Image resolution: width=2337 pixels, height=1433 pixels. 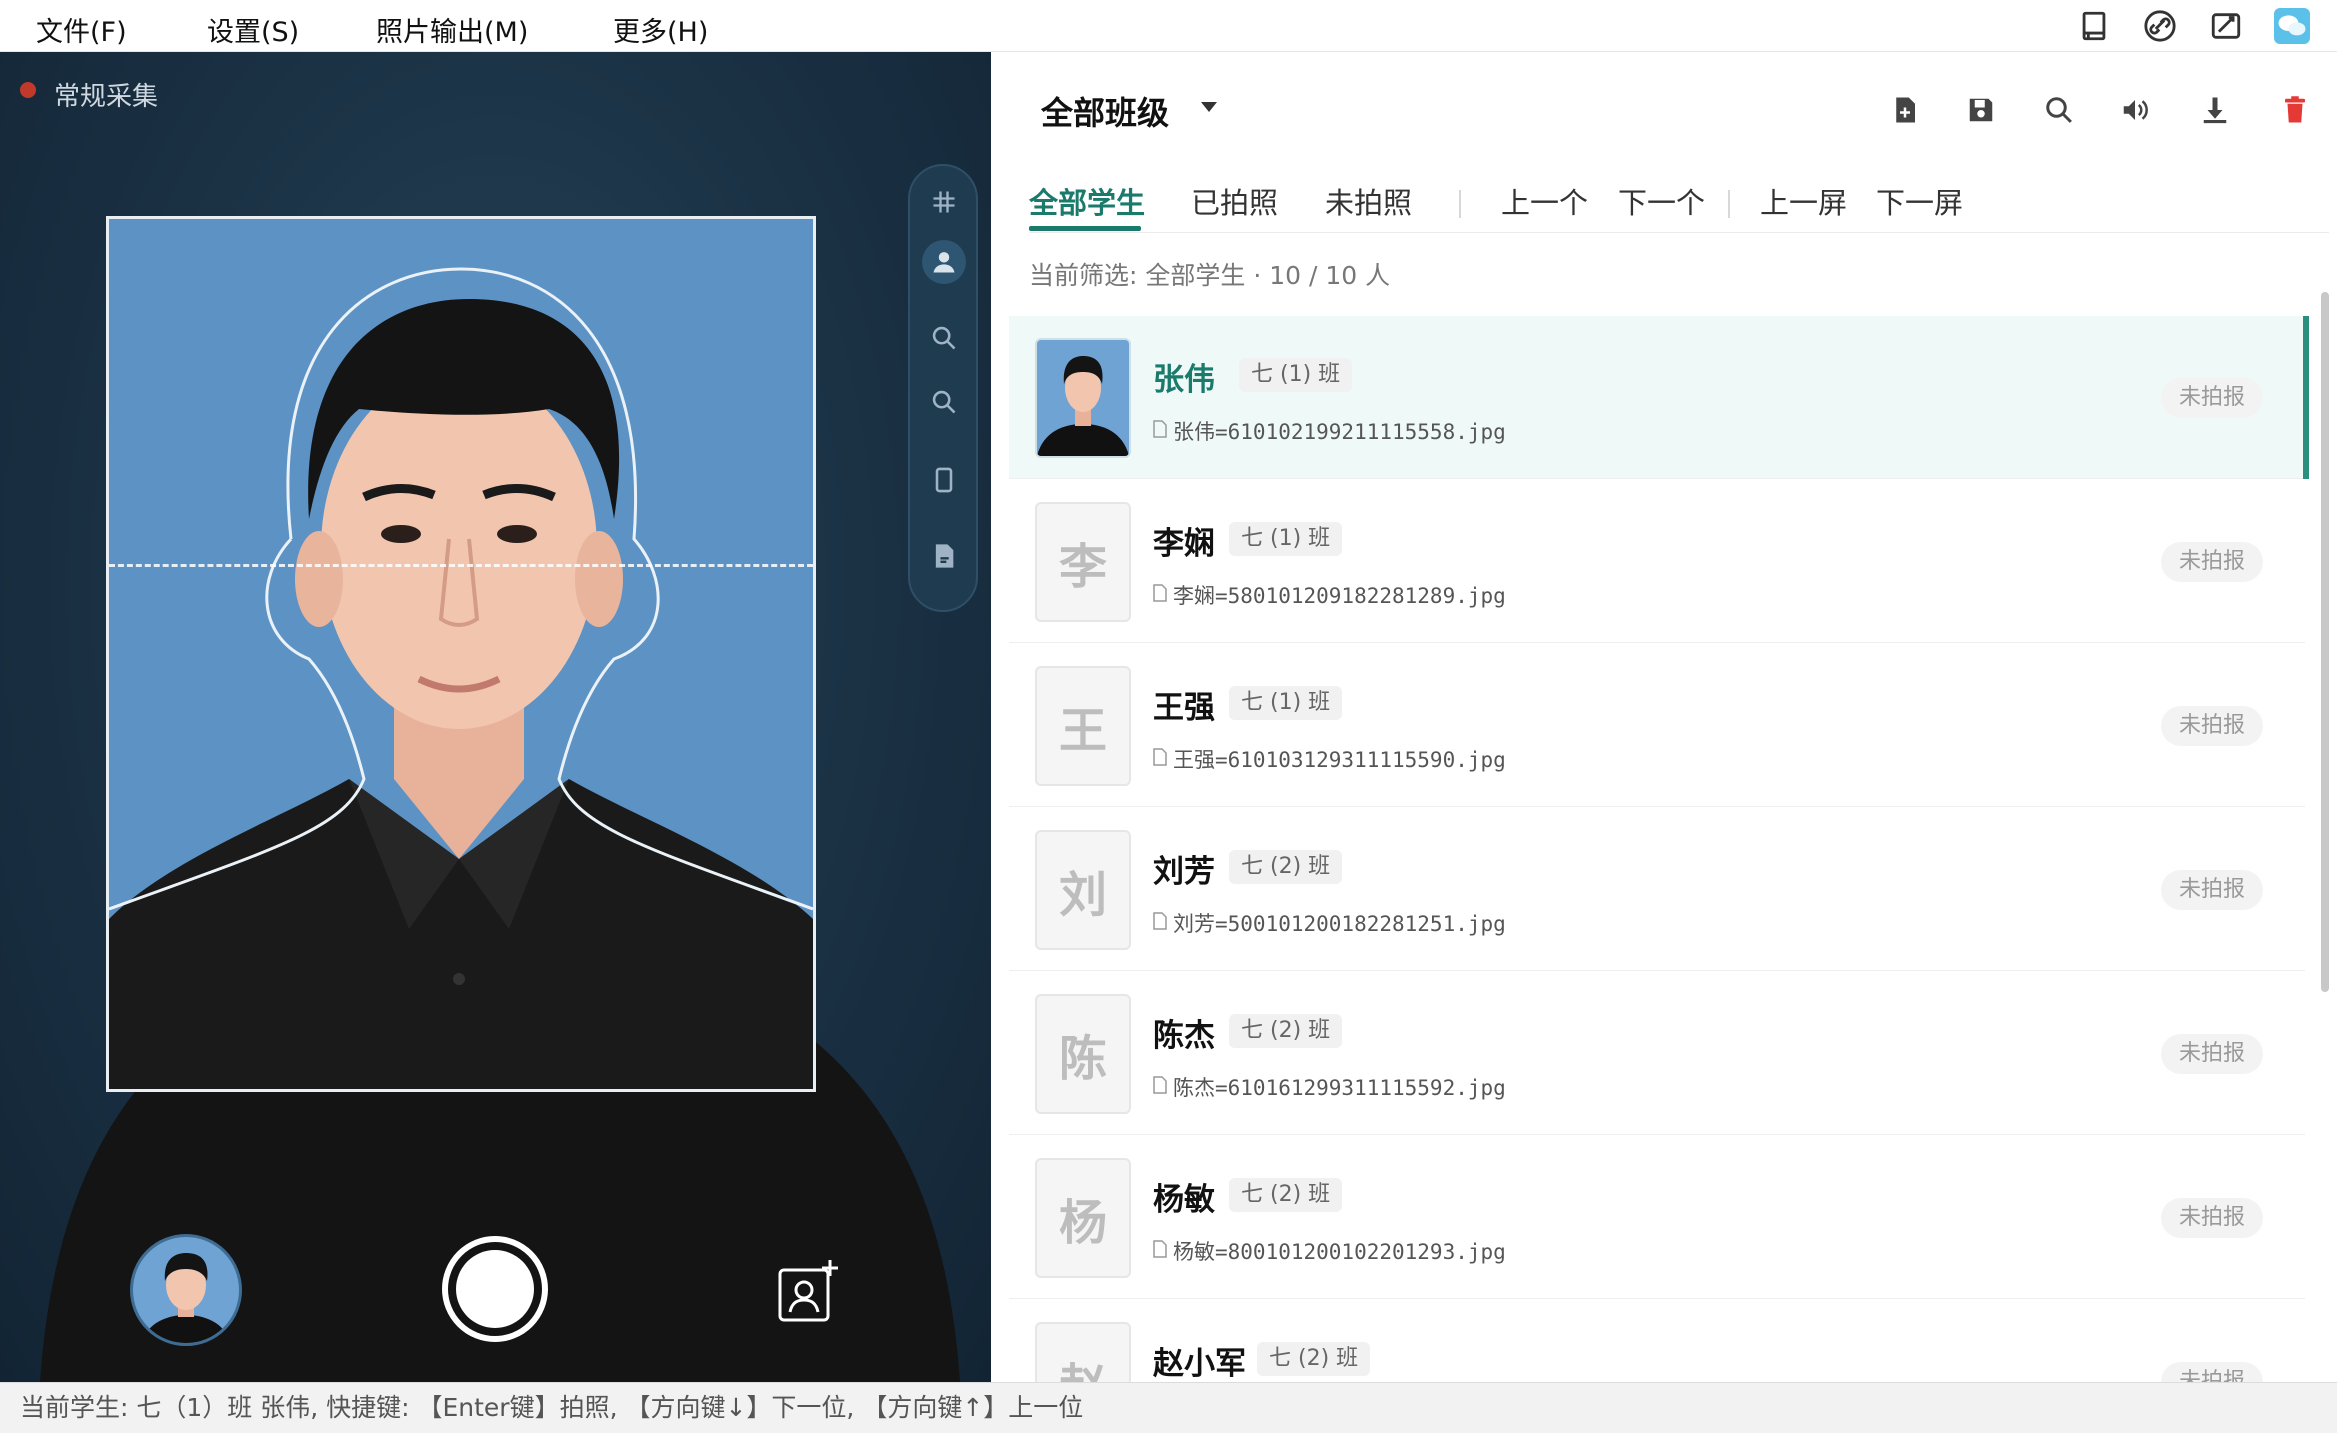 I want to click on tab-divider, so click(x=1460, y=204).